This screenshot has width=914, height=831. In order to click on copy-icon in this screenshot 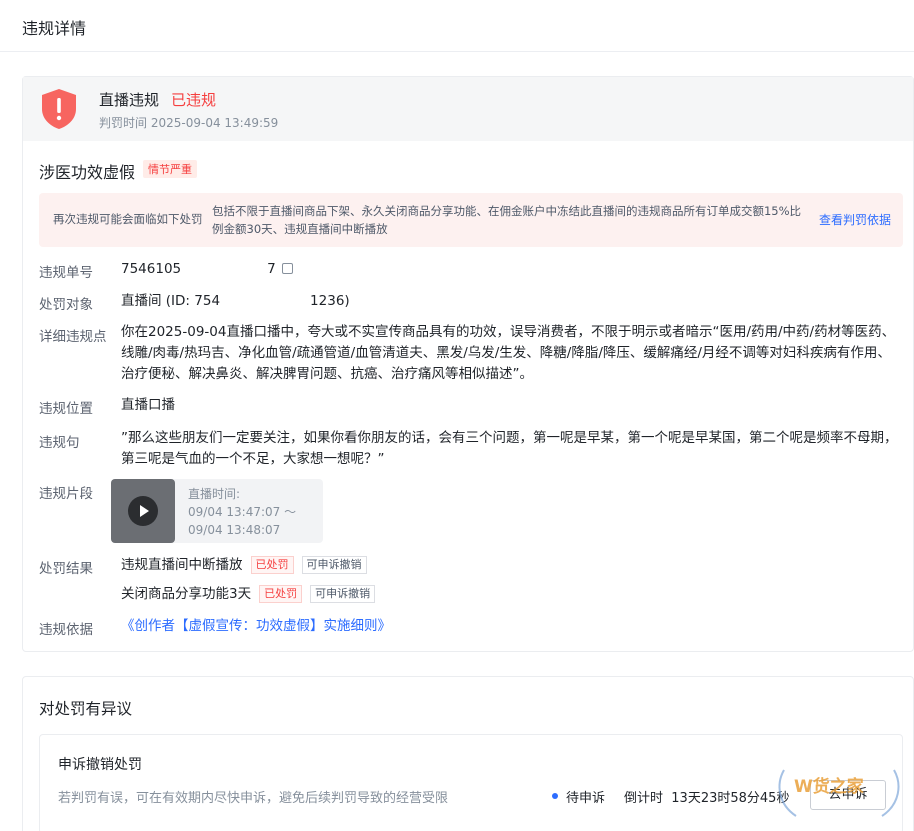, I will do `click(287, 268)`.